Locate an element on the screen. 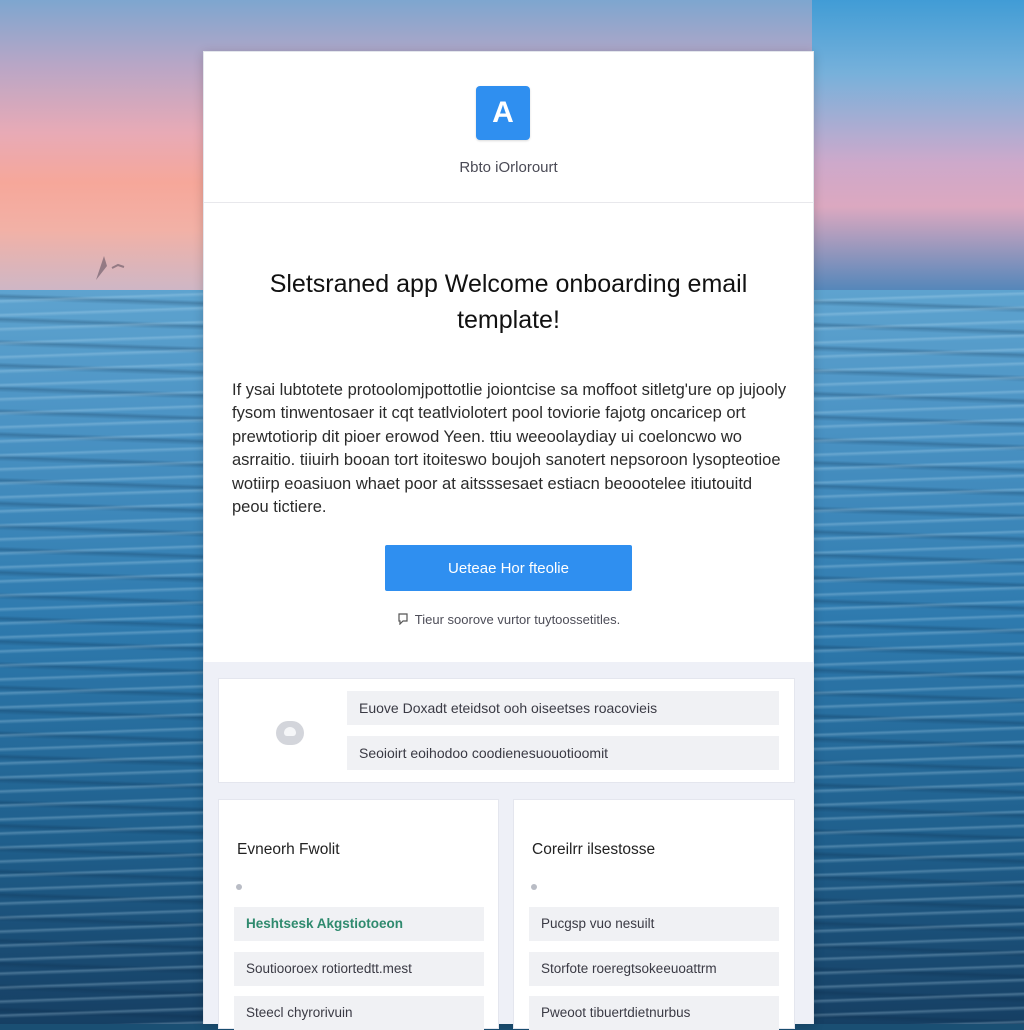 Image resolution: width=1024 pixels, height=1030 pixels. footnote-text: Tieur soorove vurtor tuytoossetitles. is located at coordinates (517, 619).